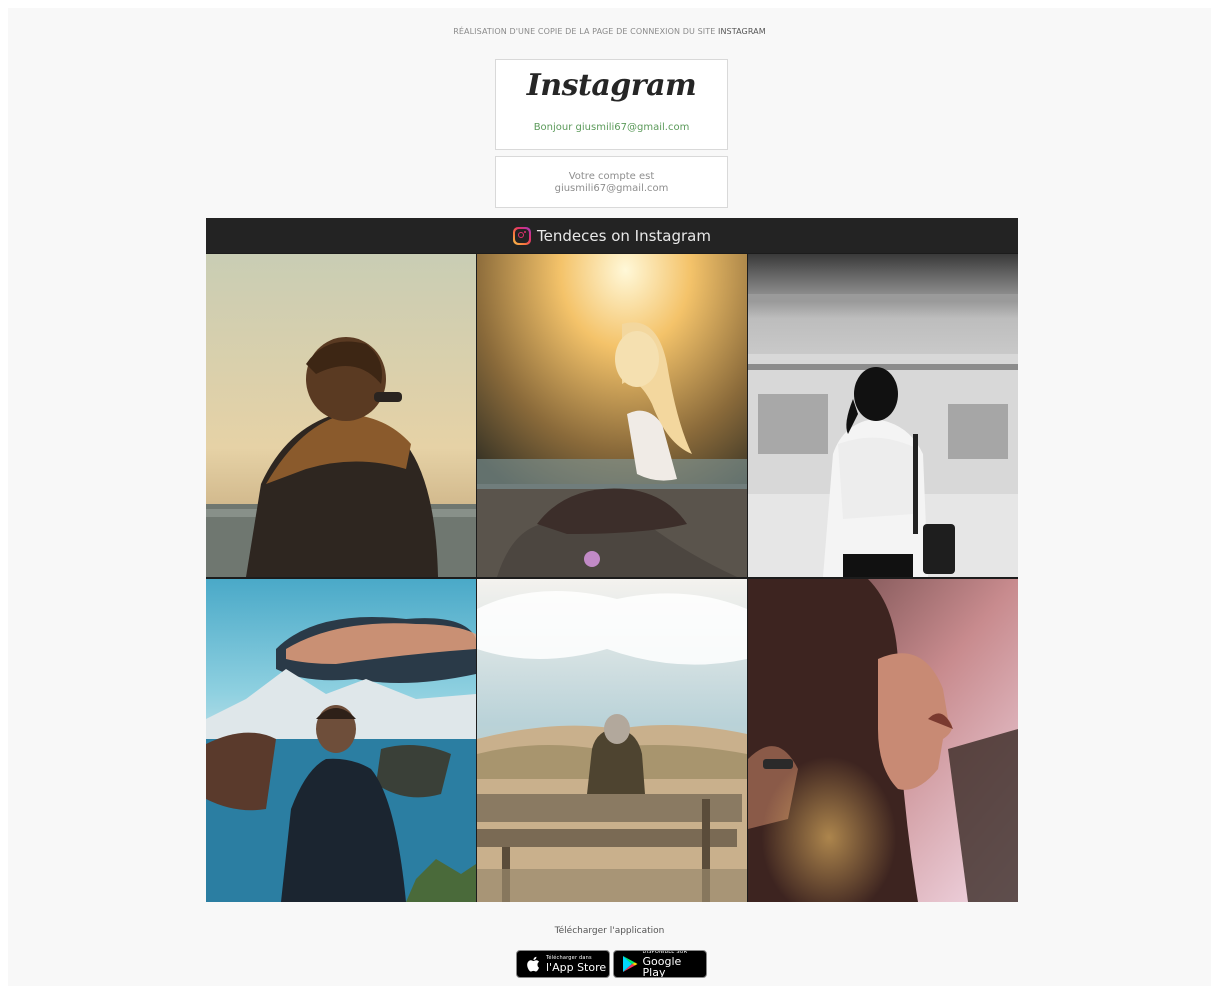 This screenshot has height=988, width=1212. I want to click on app-store-big-text: l'App Store, so click(576, 967).